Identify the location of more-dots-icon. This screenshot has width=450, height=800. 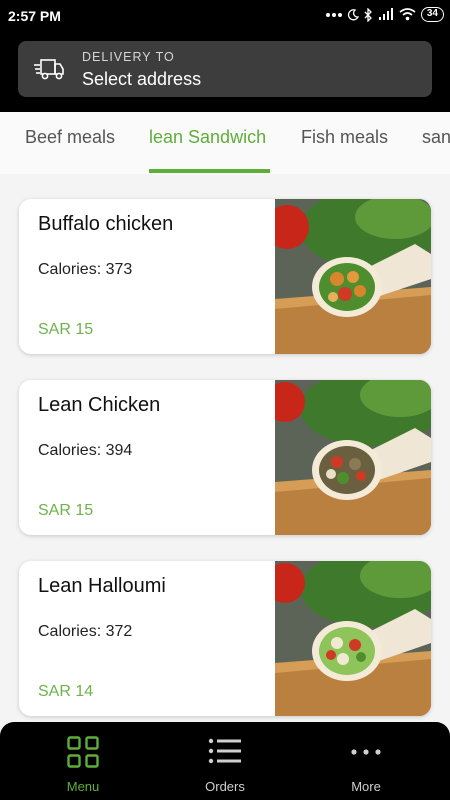
(366, 752).